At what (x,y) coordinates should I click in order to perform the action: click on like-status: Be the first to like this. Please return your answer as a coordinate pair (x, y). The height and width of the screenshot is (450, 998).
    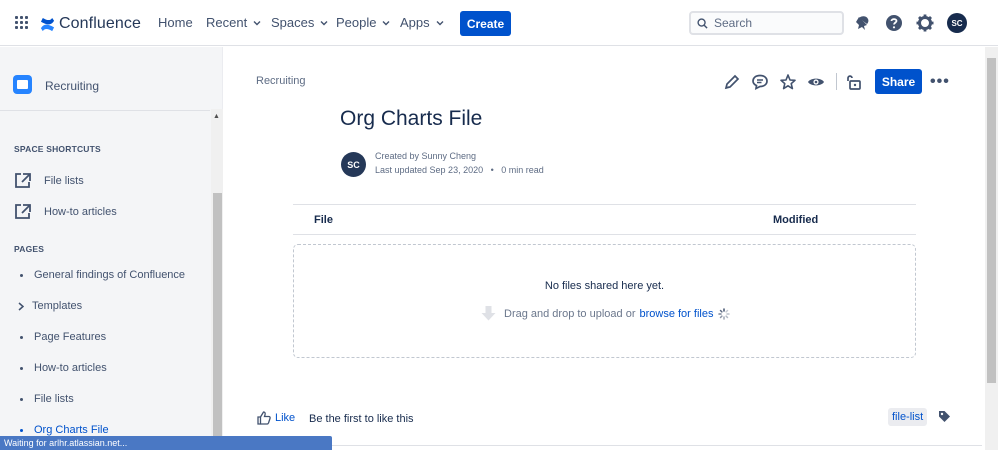
    Looking at the image, I should click on (361, 419).